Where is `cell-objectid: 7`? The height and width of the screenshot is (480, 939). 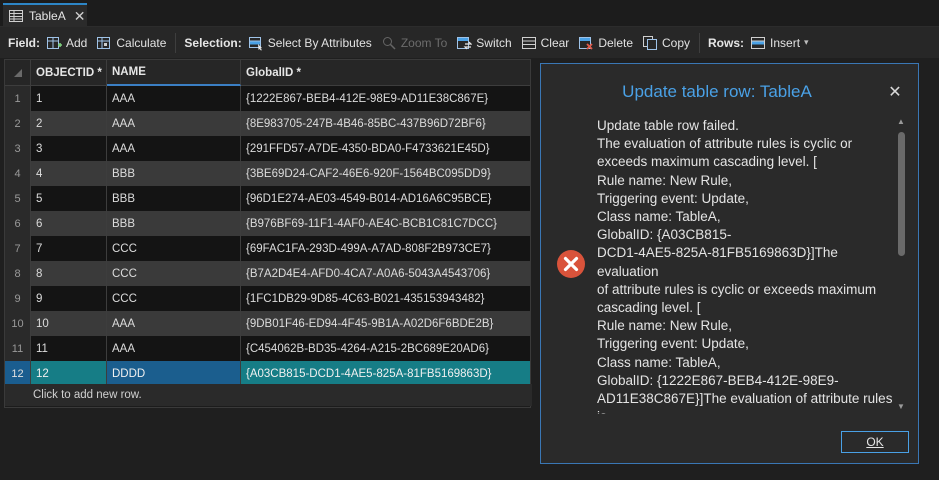 cell-objectid: 7 is located at coordinates (69, 249).